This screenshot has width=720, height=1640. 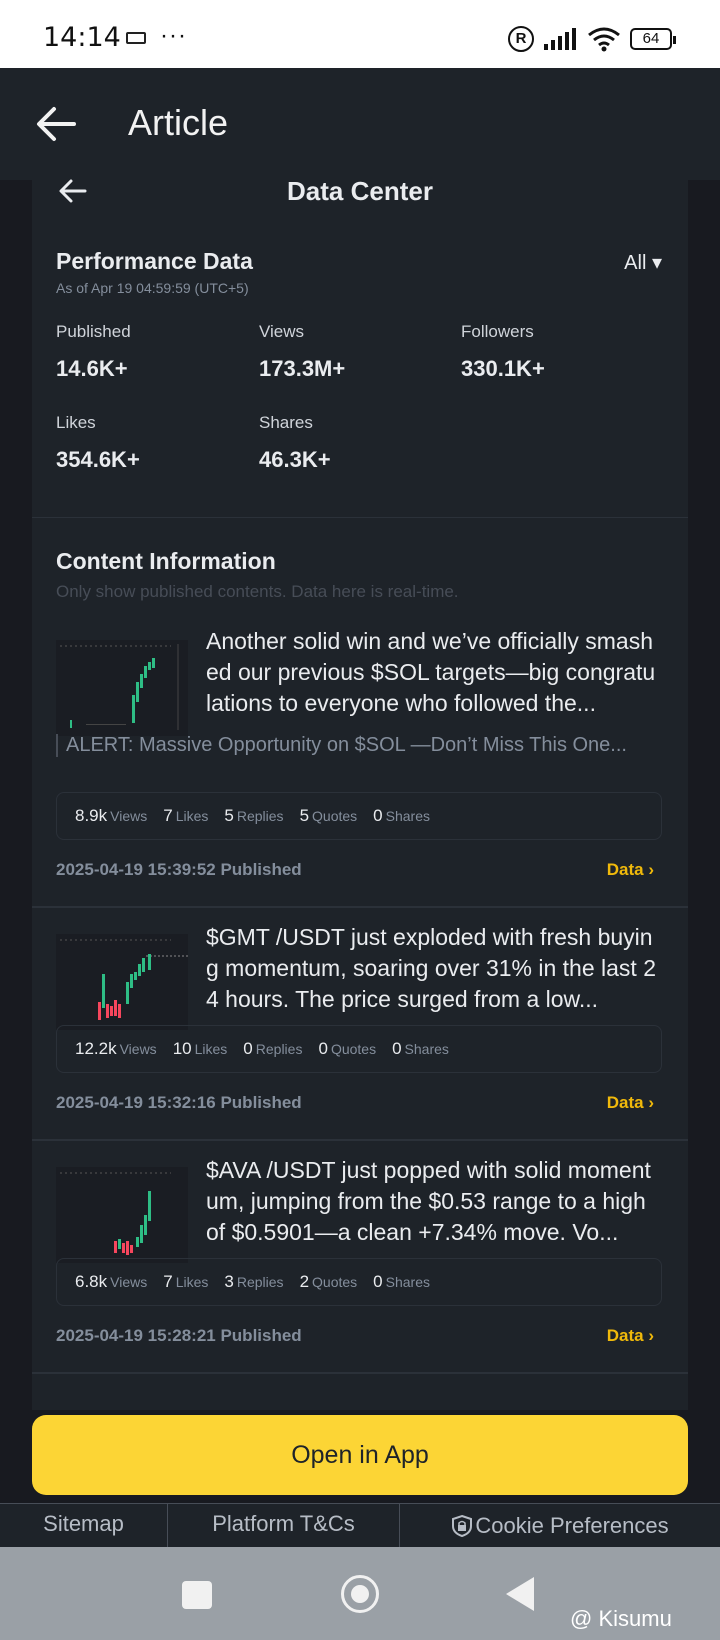 What do you see at coordinates (56, 124) in the screenshot?
I see `back-arrow-icon` at bounding box center [56, 124].